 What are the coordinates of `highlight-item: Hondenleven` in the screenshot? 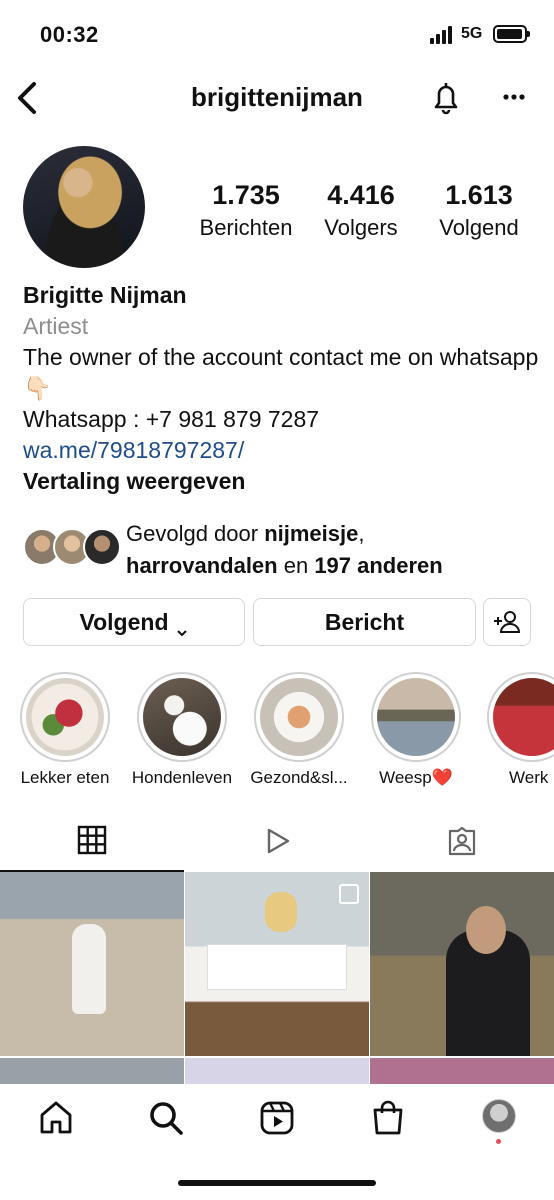 It's located at (182, 729).